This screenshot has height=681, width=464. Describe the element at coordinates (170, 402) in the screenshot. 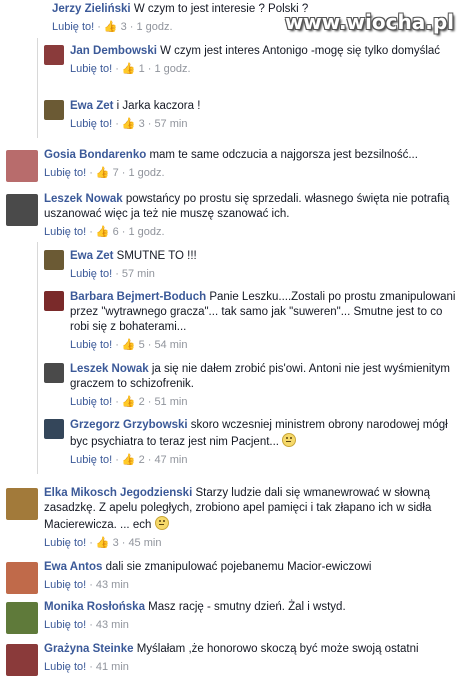

I see `timestamp: 51 min` at that location.